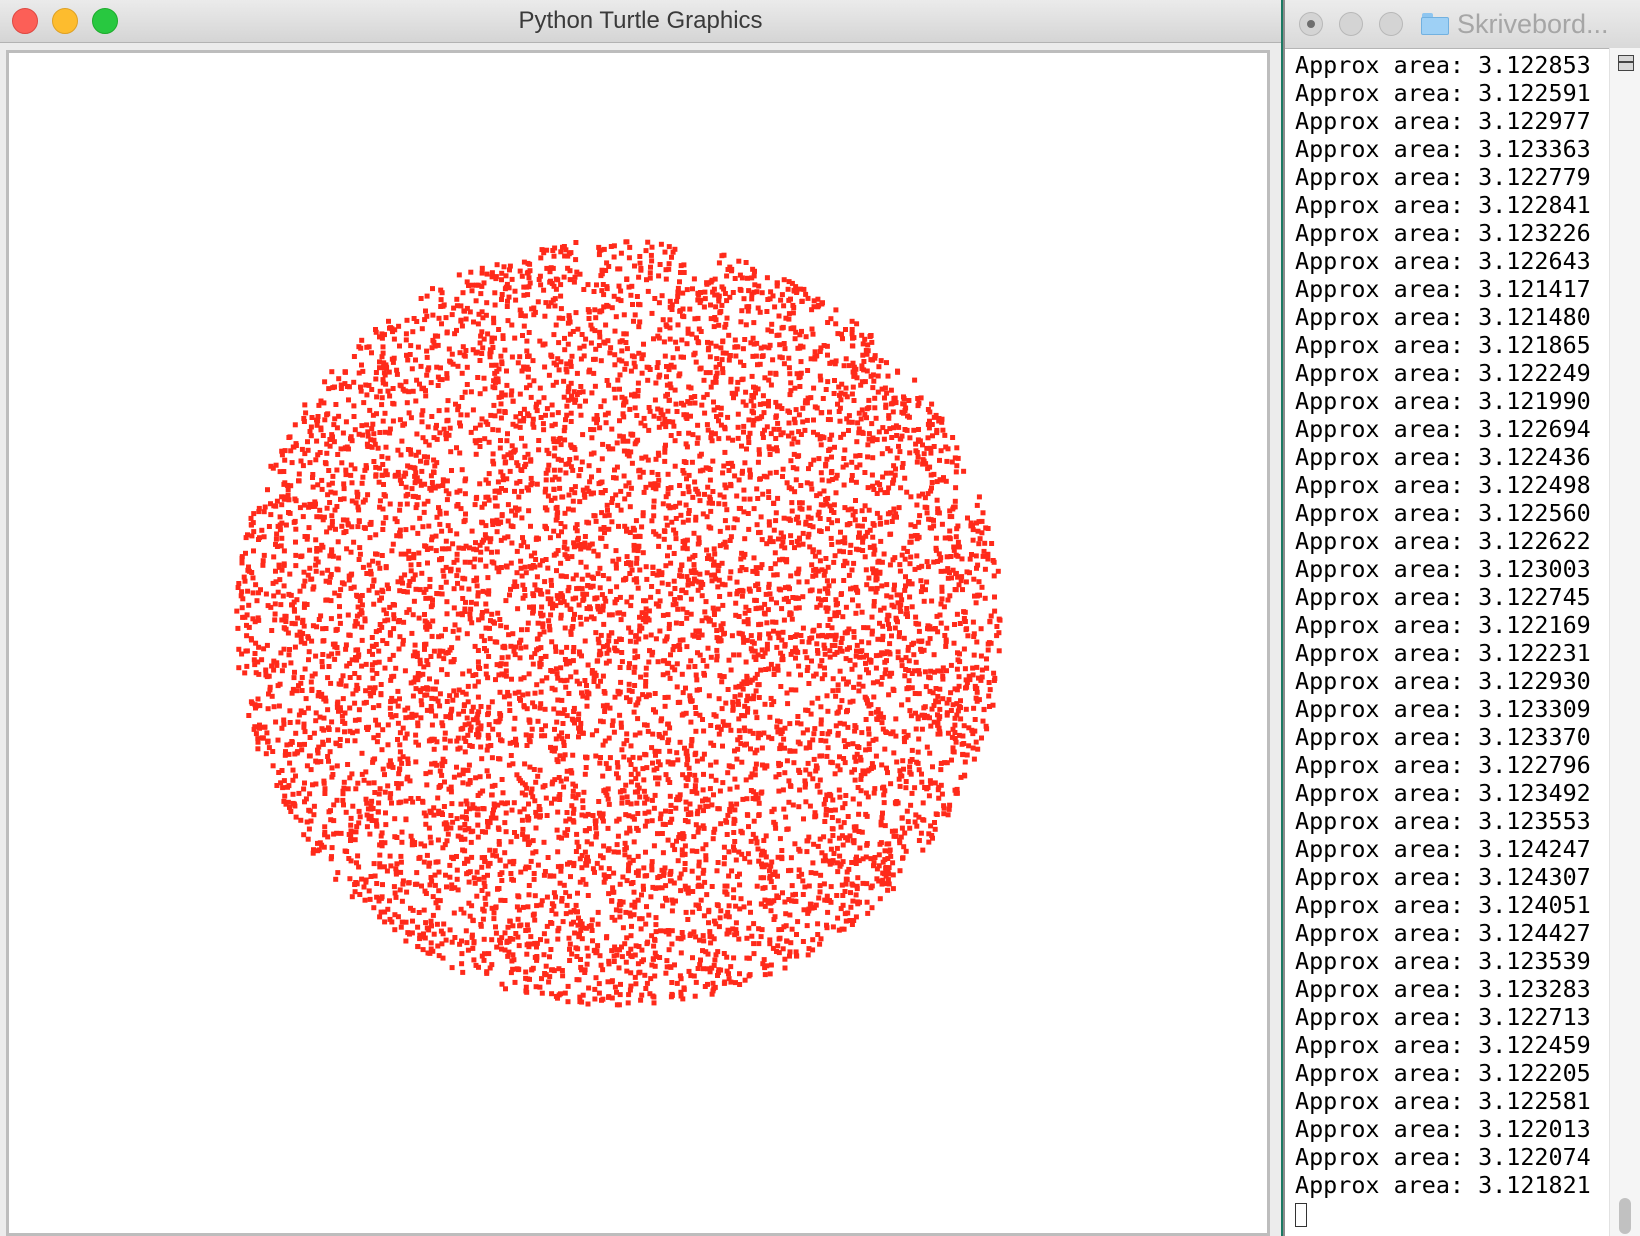 This screenshot has height=1236, width=1640. What do you see at coordinates (1443, 177) in the screenshot?
I see `terminal-line: Approx area: 3.122779` at bounding box center [1443, 177].